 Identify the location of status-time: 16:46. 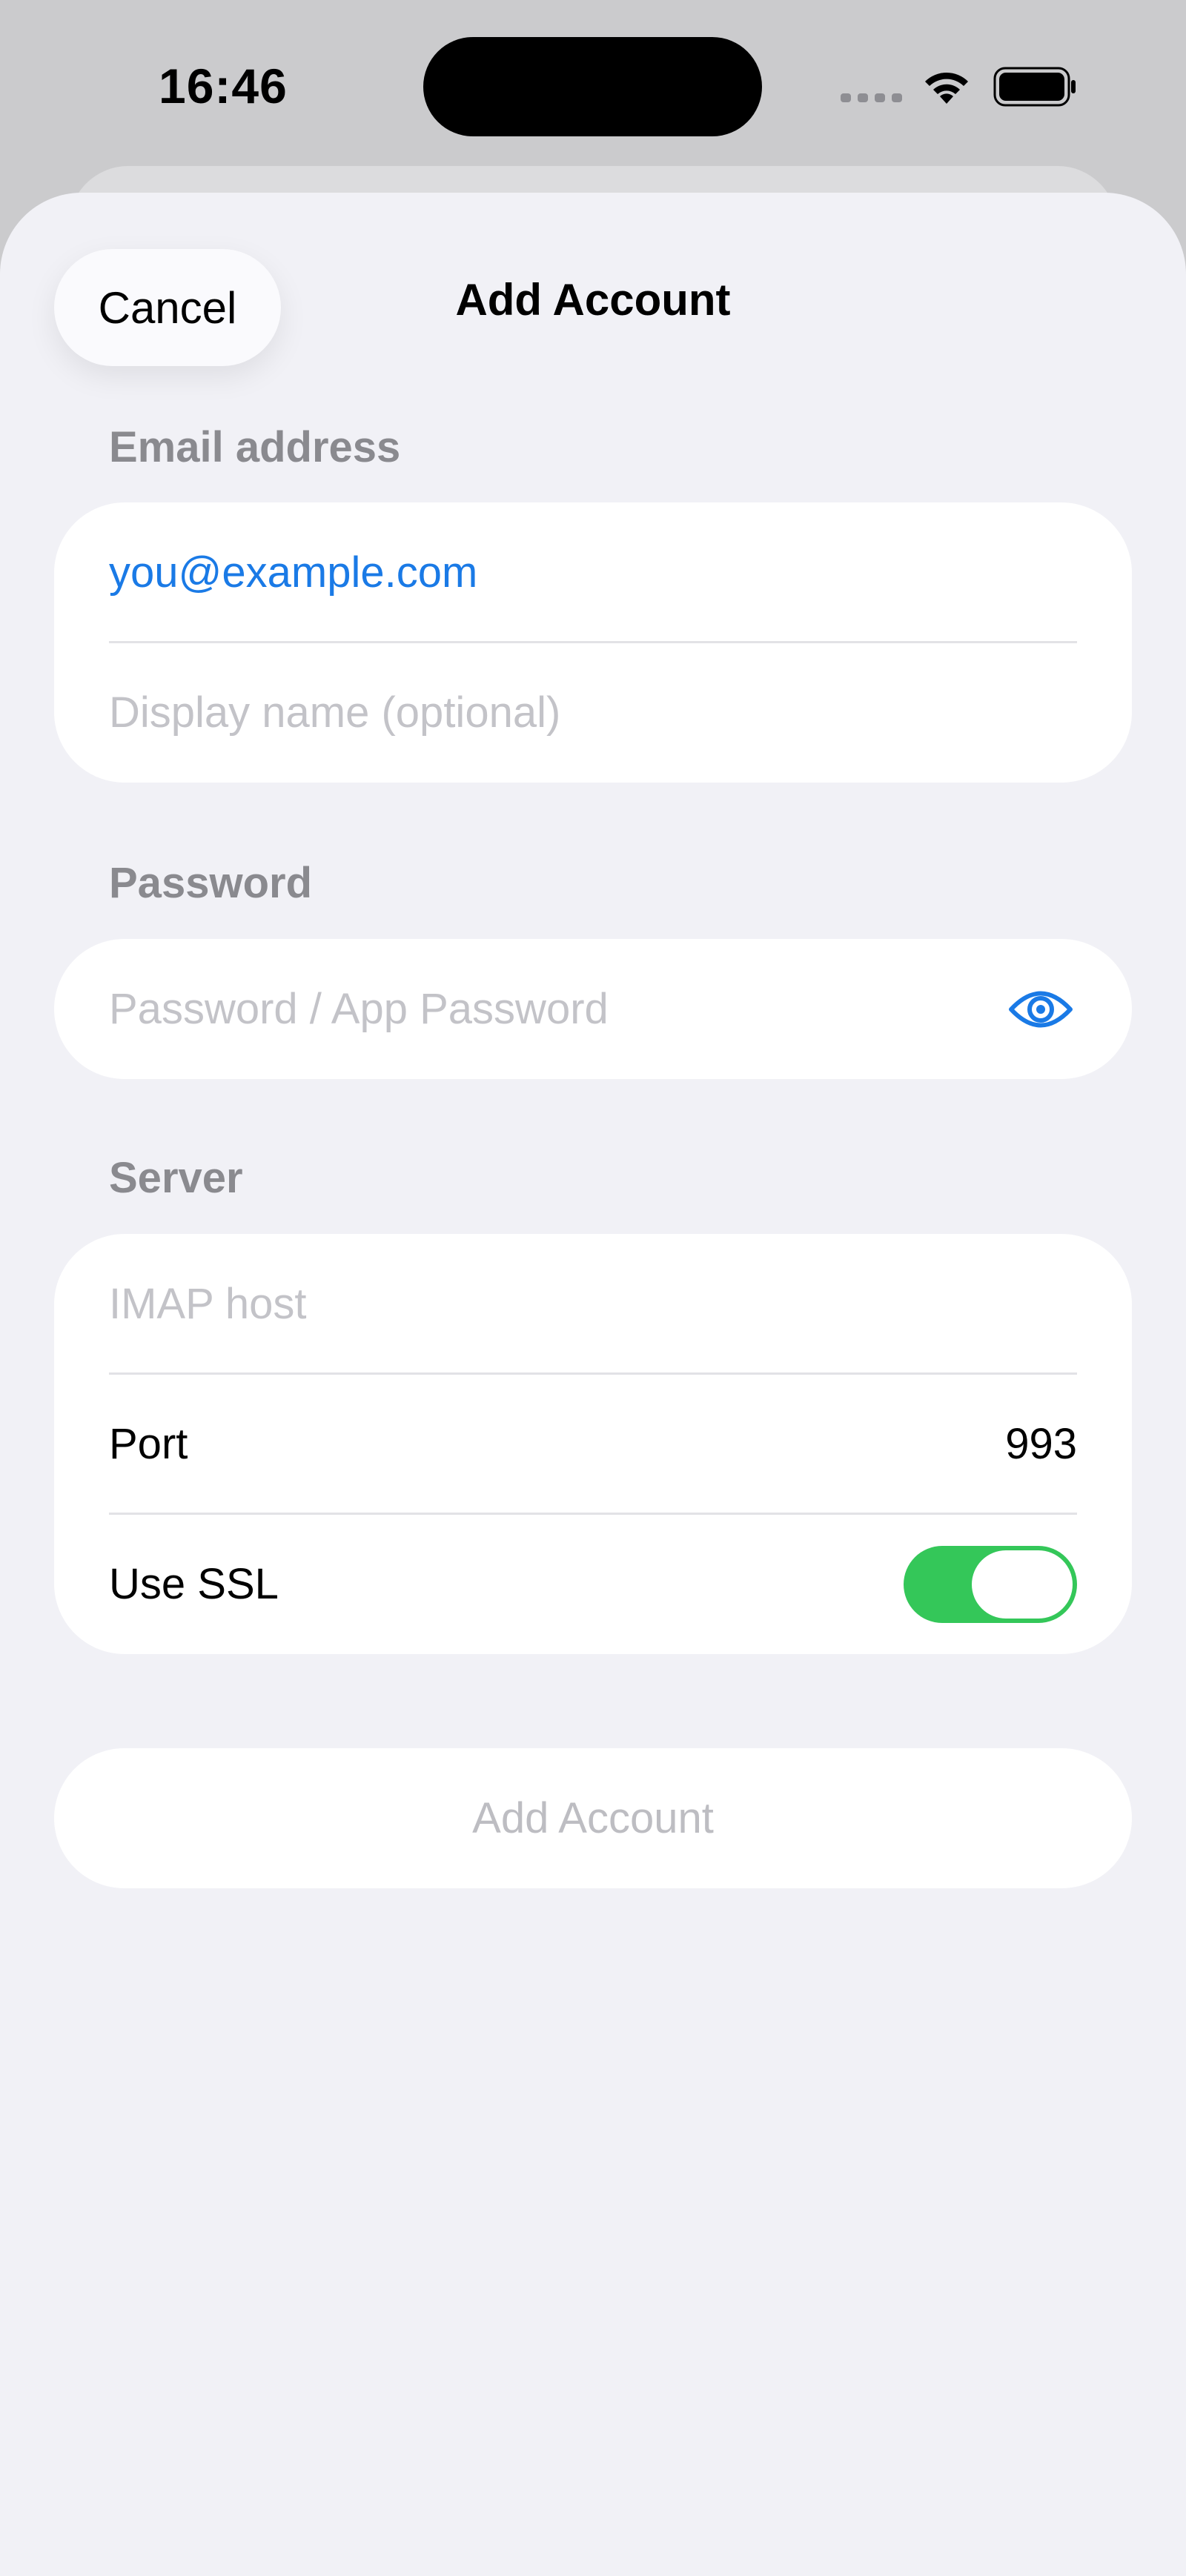
(223, 86).